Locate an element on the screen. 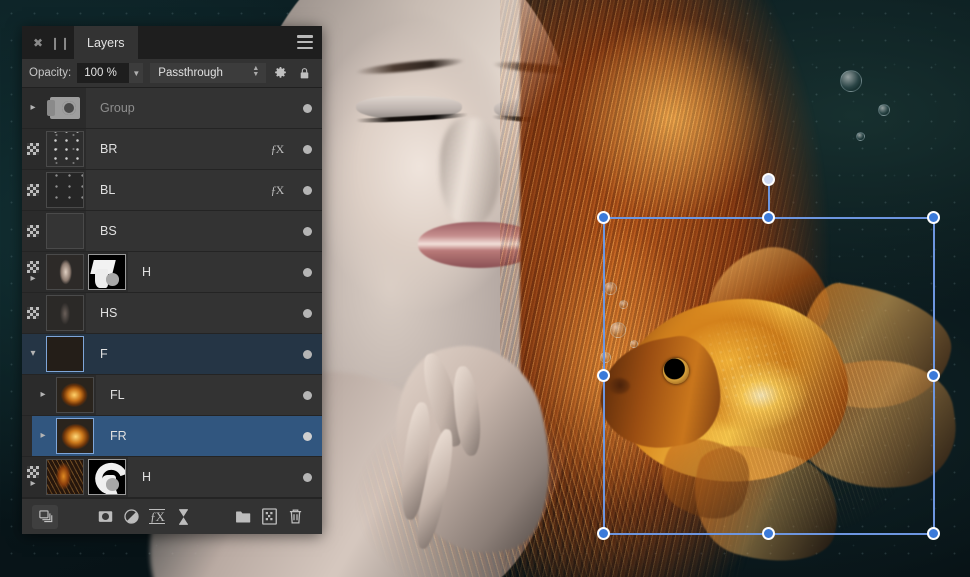  handle-bottom-left is located at coordinates (603, 533).